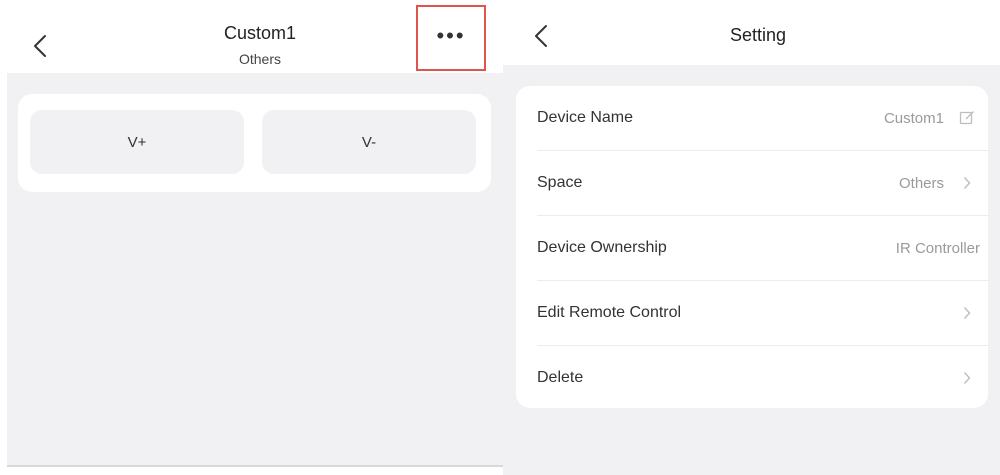 This screenshot has height=475, width=1000. I want to click on settings-back-button, so click(541, 36).